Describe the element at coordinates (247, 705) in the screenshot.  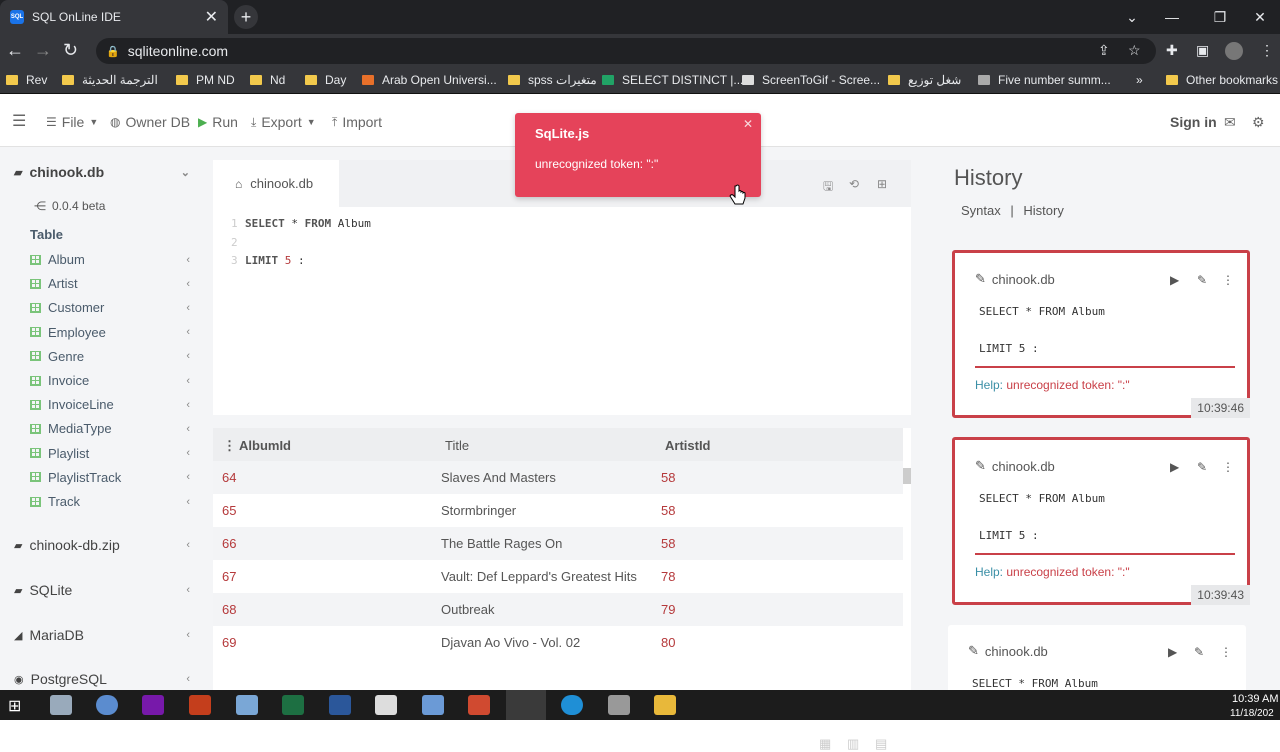
I see `calculator-icon` at that location.